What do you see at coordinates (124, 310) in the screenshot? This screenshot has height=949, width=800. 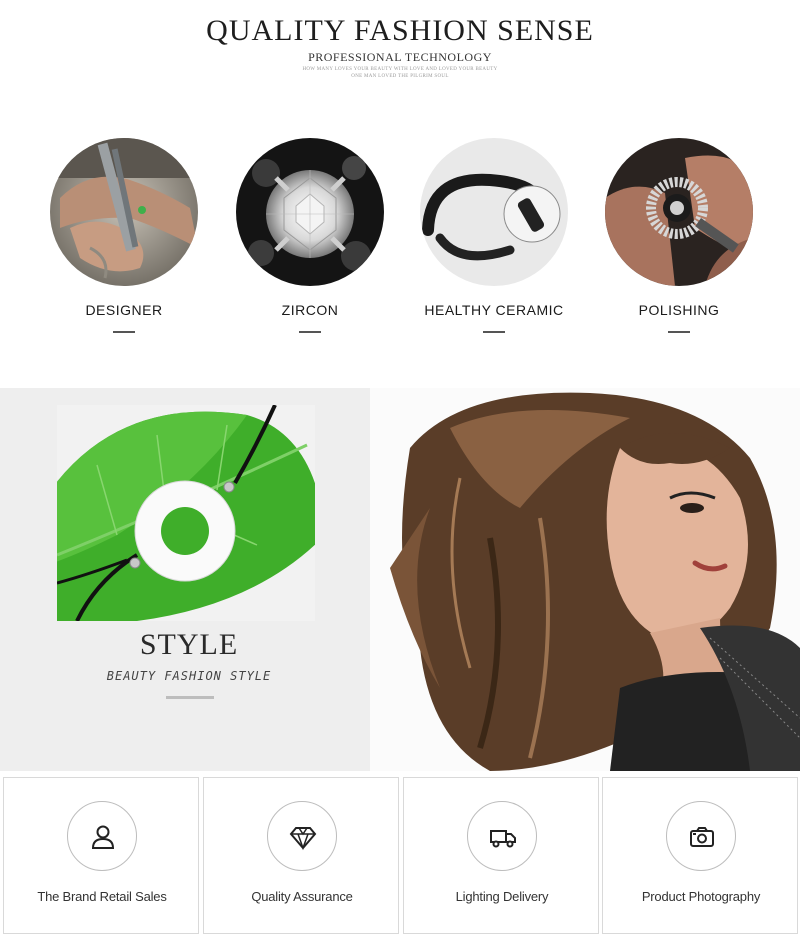 I see `feature-label: DESIGNER` at bounding box center [124, 310].